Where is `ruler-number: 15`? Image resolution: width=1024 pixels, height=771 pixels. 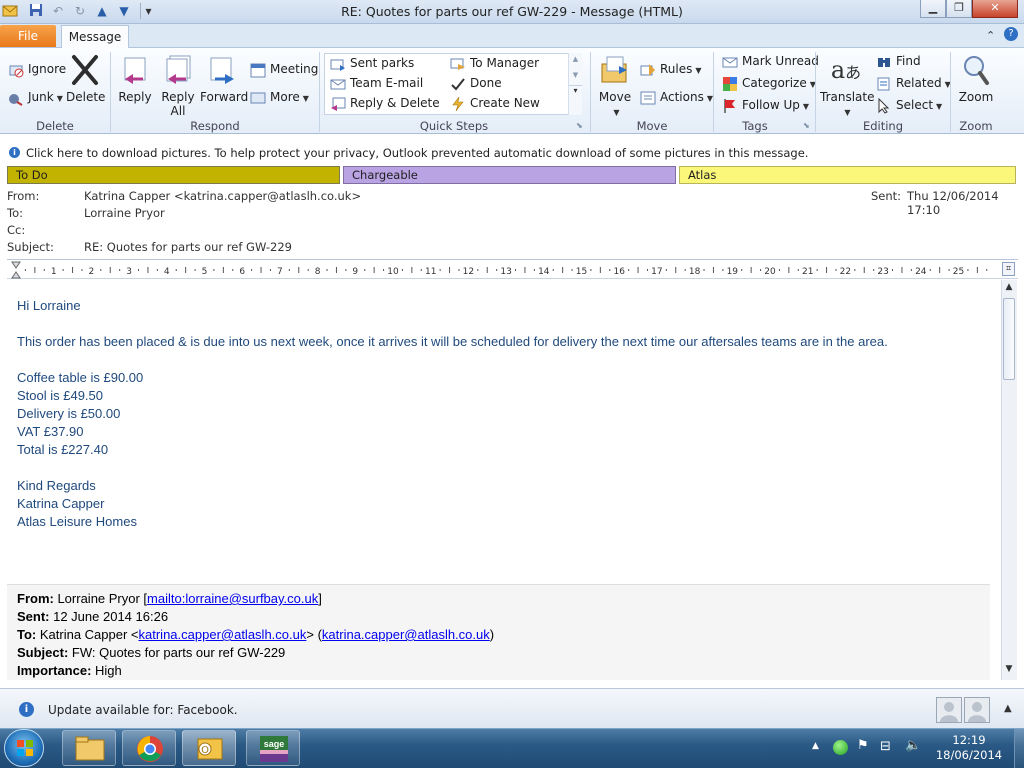
ruler-number: 15 is located at coordinates (581, 272).